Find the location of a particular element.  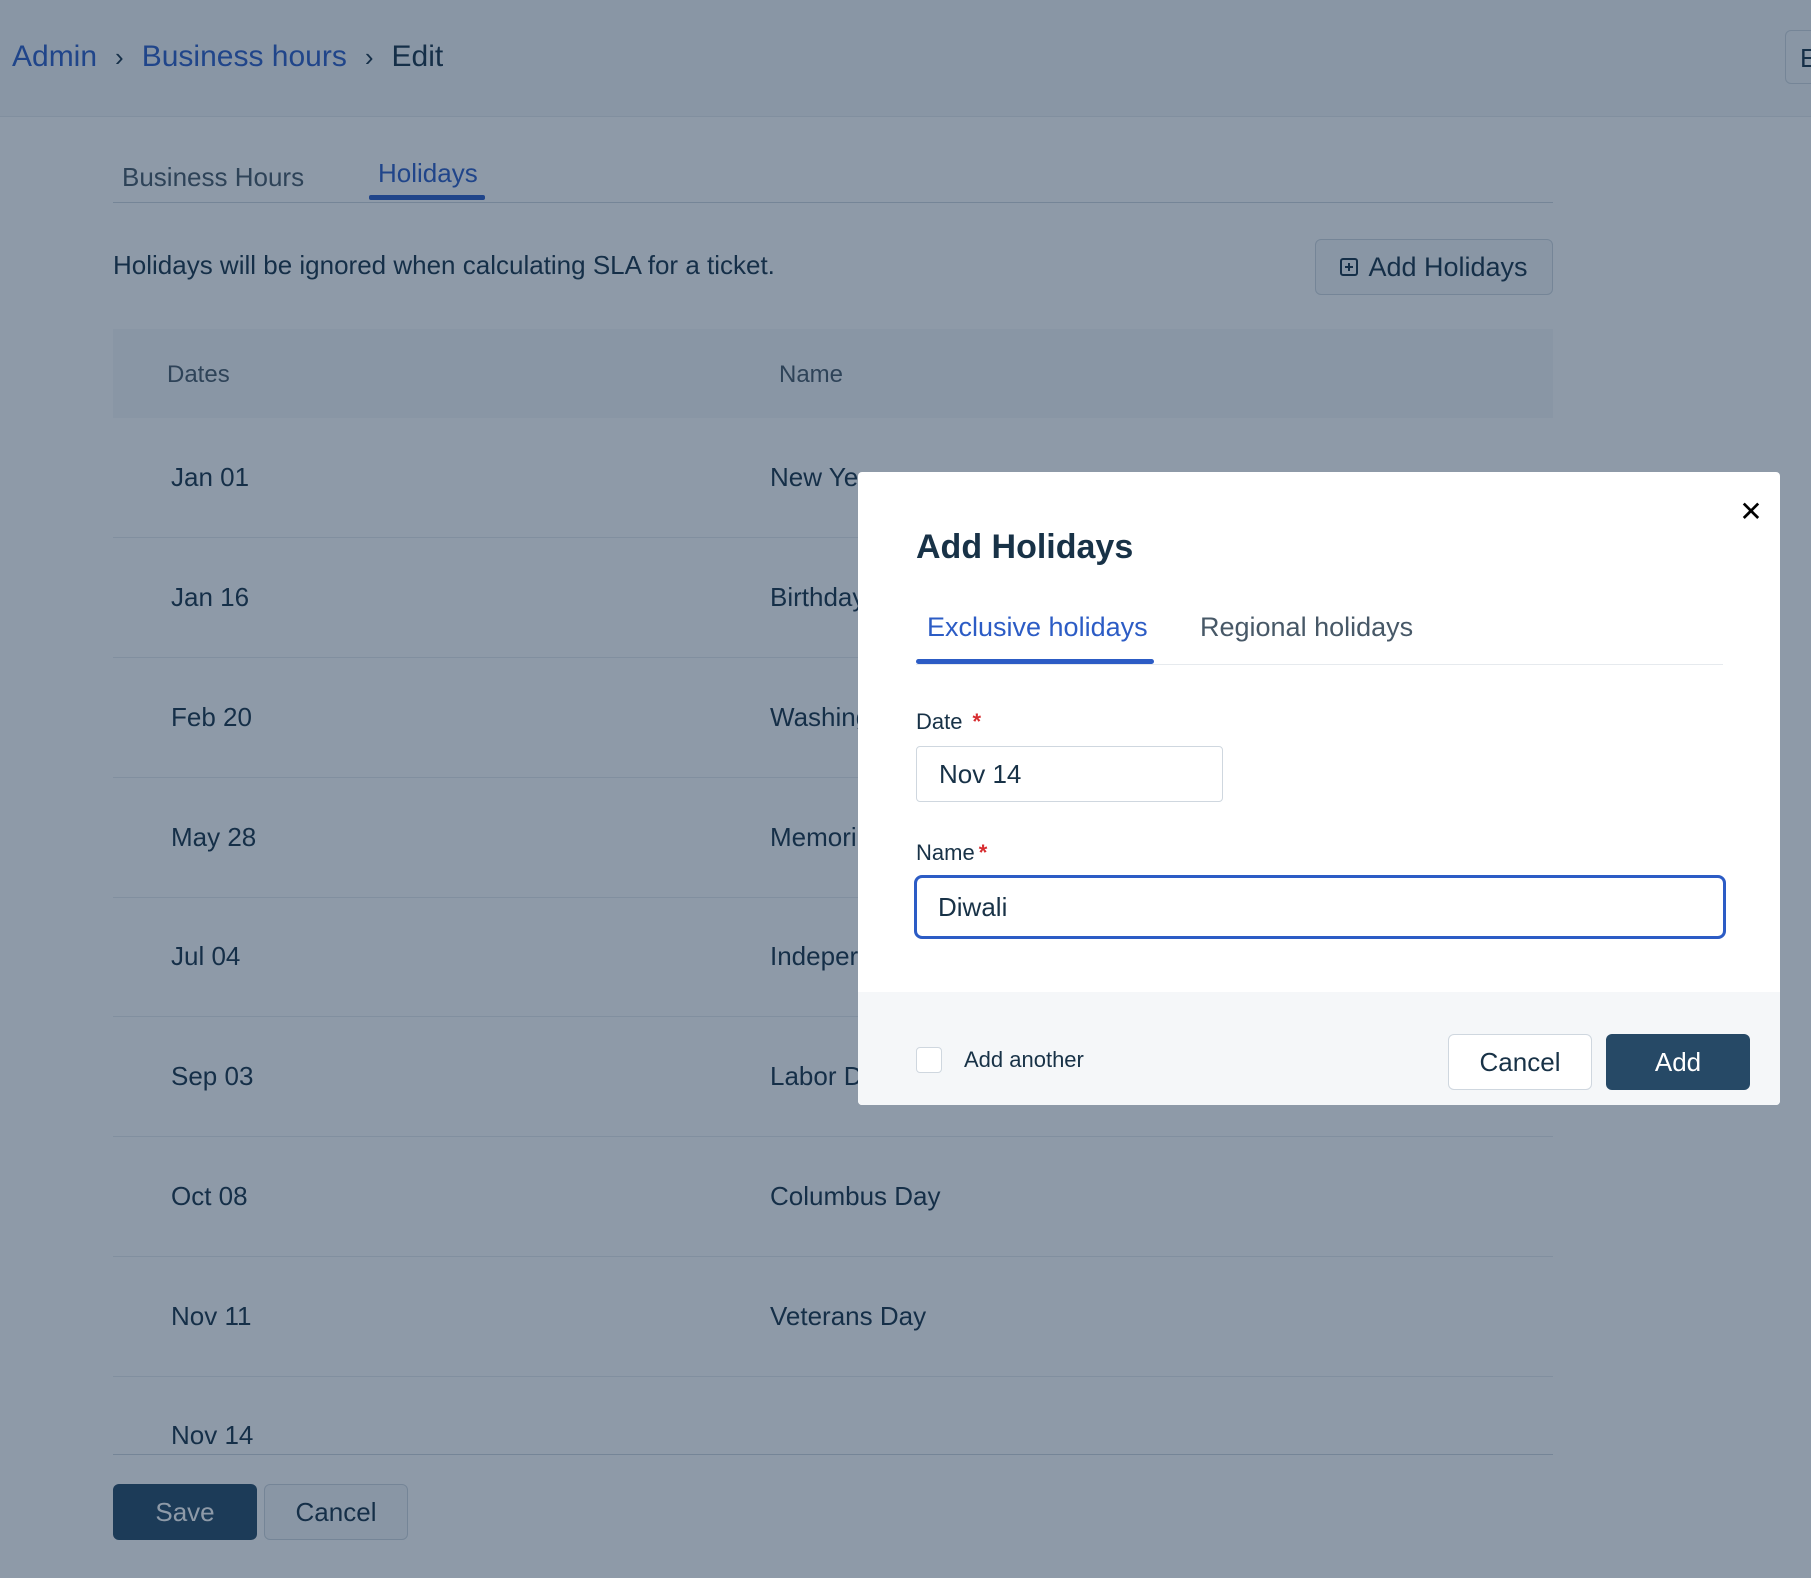

active-modal-tab-indicator is located at coordinates (1035, 661).